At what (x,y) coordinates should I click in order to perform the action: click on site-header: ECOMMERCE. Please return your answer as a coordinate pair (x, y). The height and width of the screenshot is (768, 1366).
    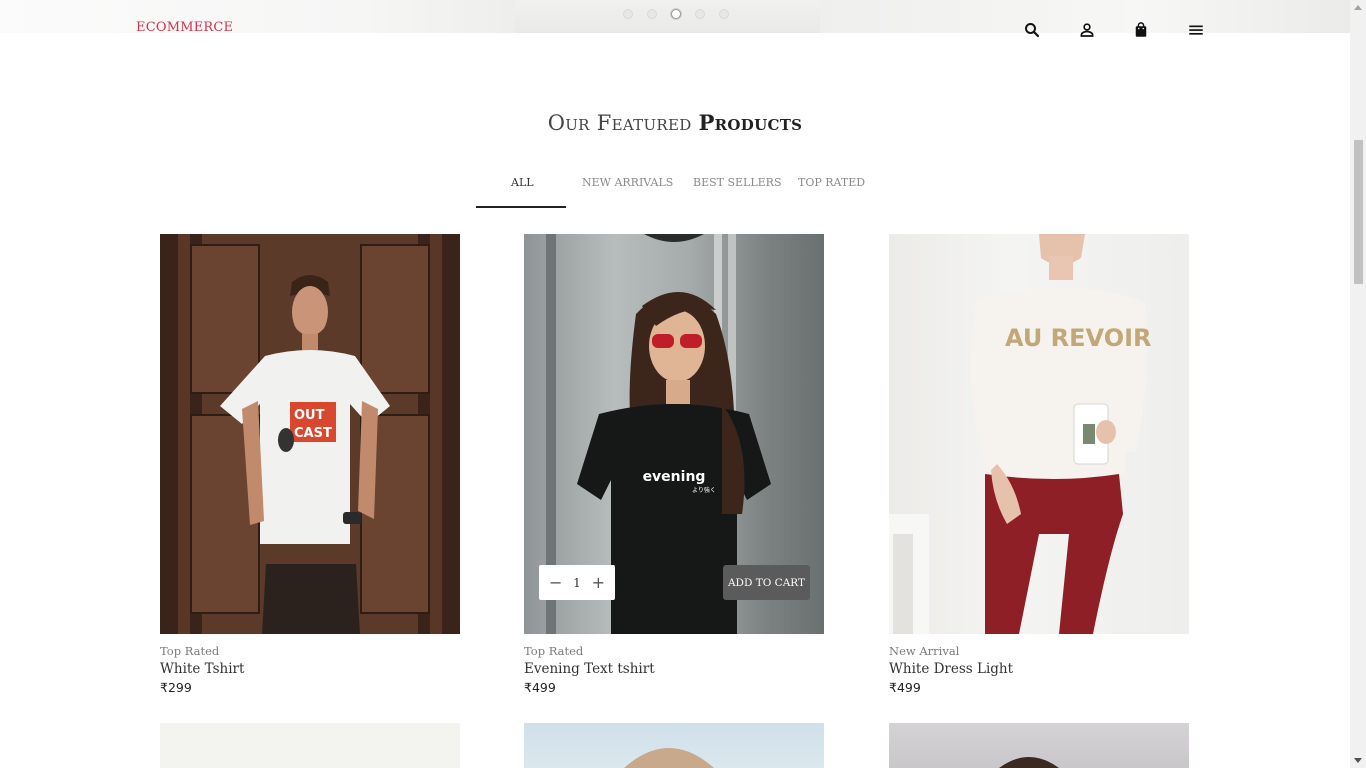
    Looking at the image, I should click on (675, 30).